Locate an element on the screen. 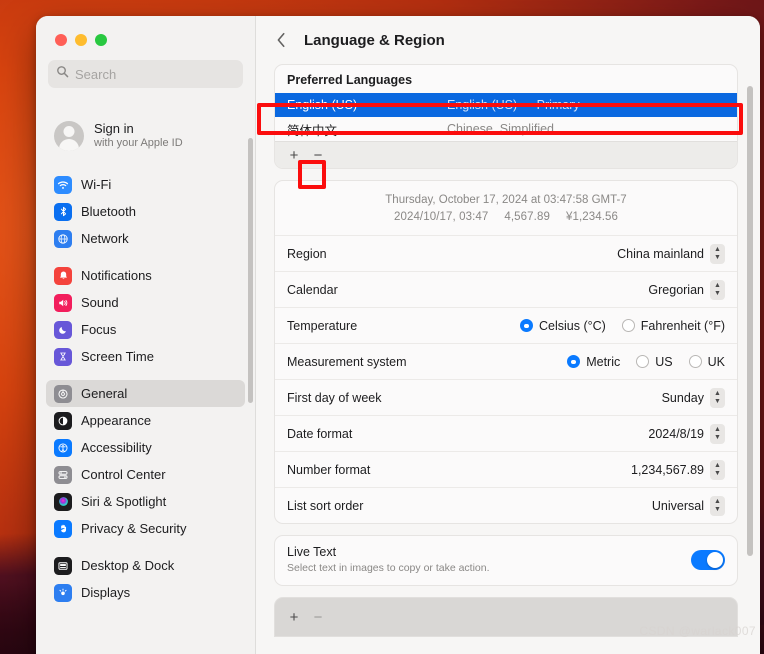 The width and height of the screenshot is (764, 654). remove-button: − is located at coordinates (318, 617).